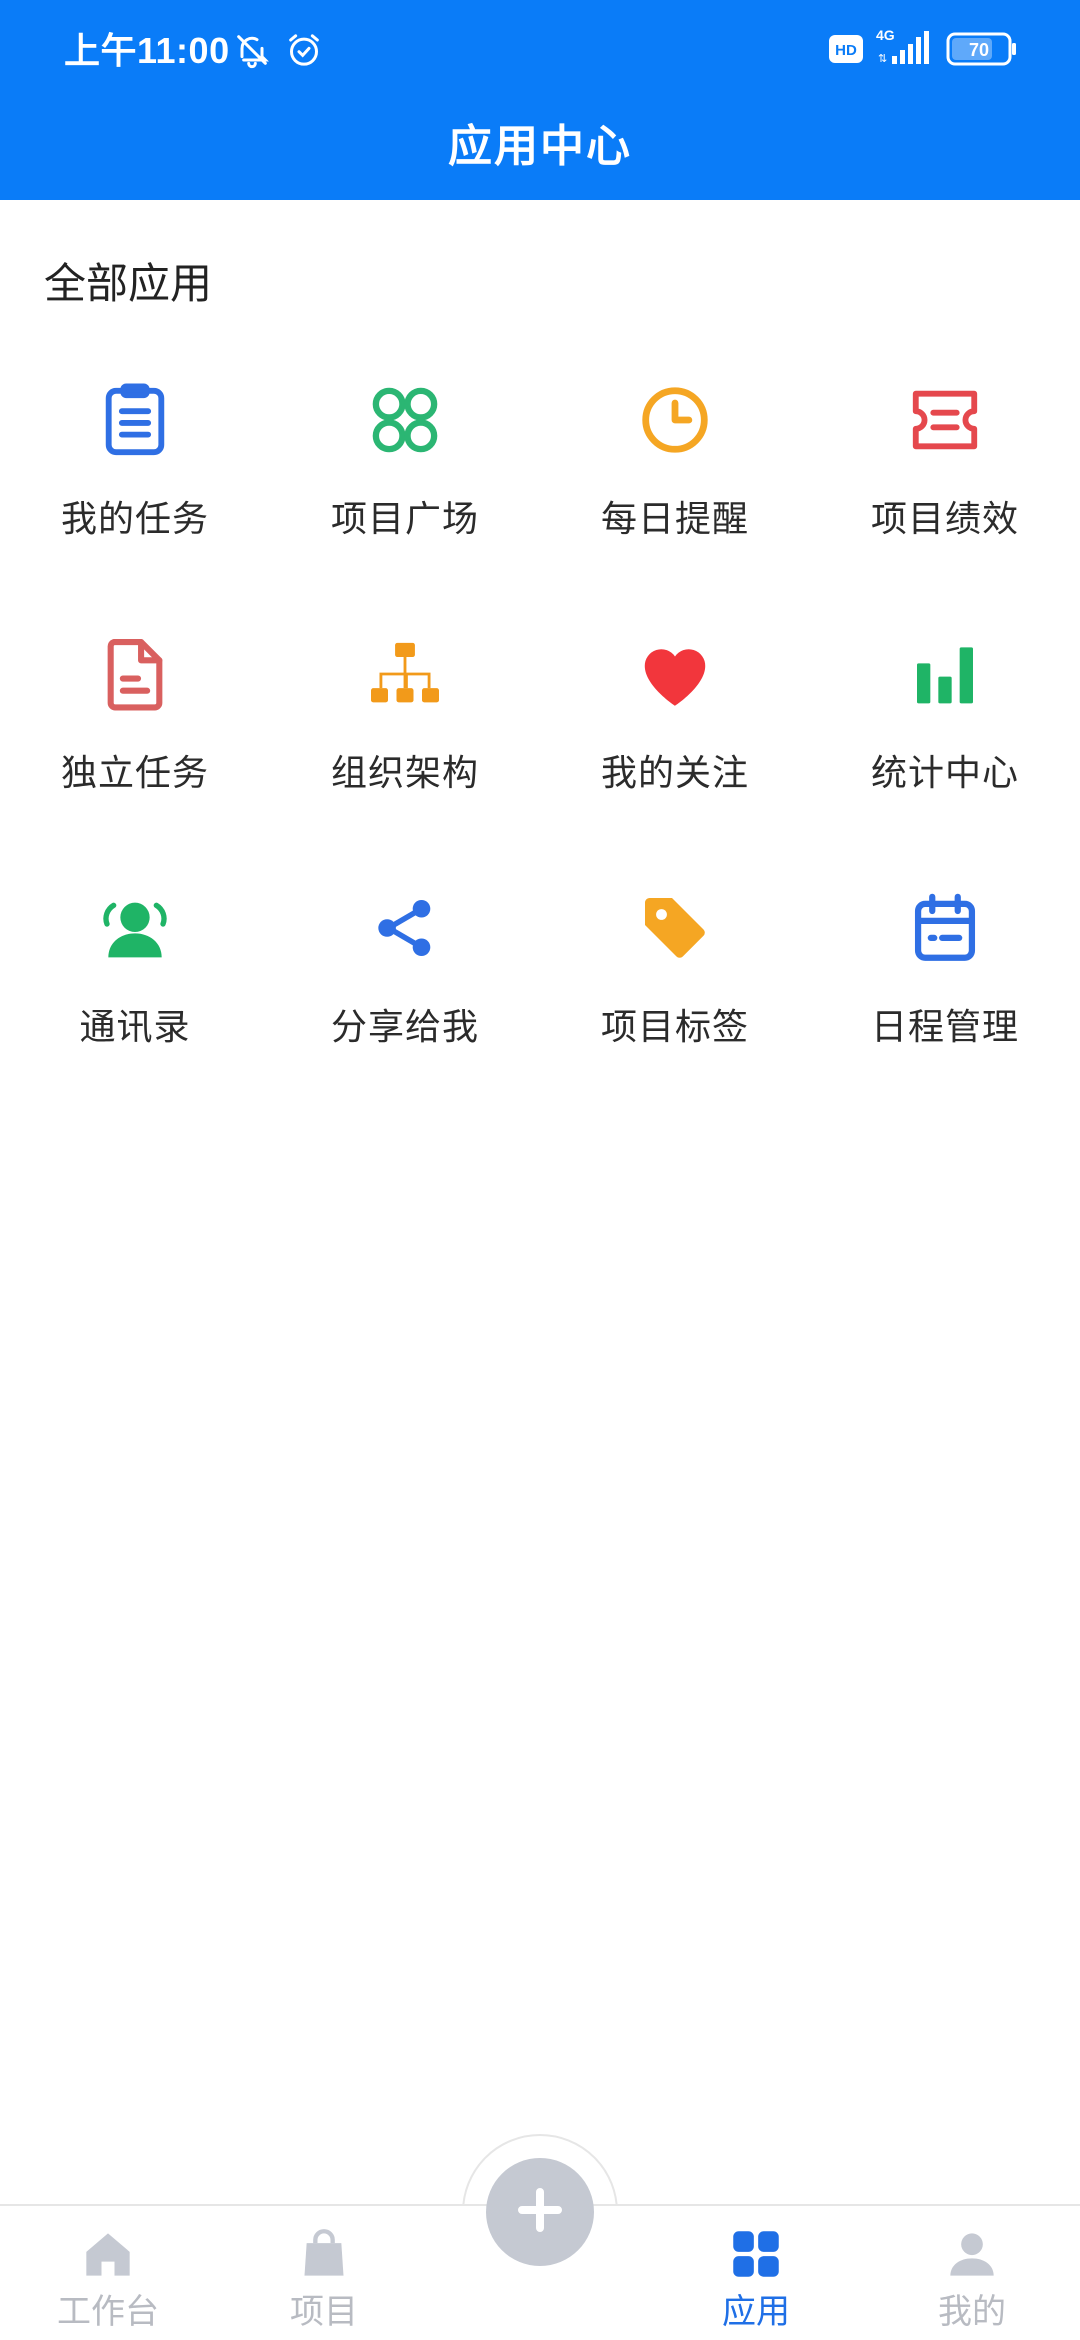 The image size is (1080, 2340). I want to click on contacts-icon, so click(135, 928).